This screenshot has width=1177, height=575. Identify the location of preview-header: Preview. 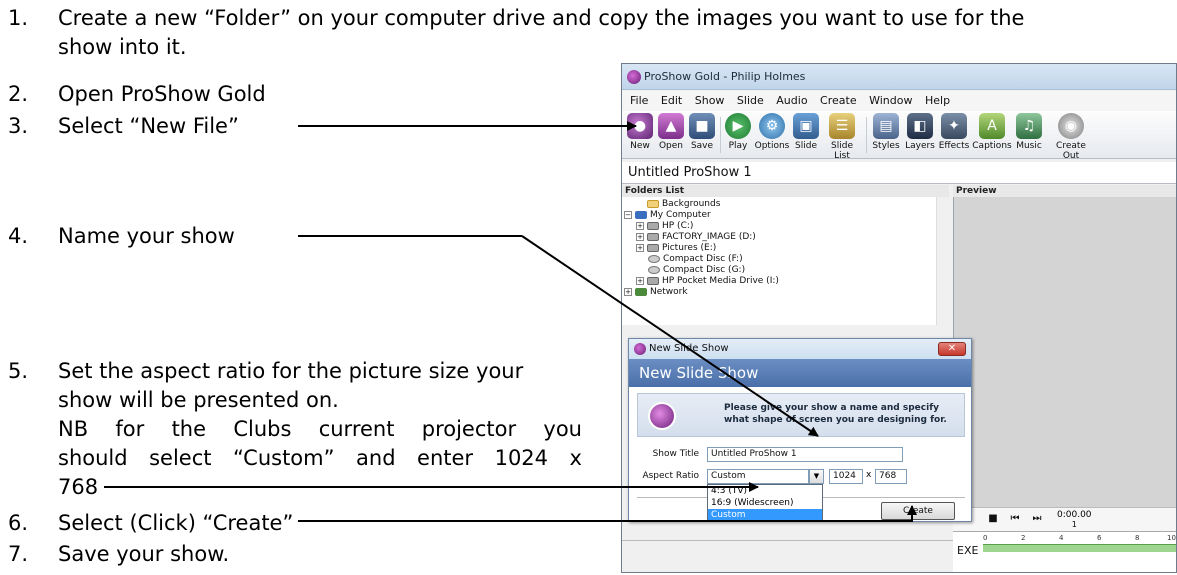
(1064, 191).